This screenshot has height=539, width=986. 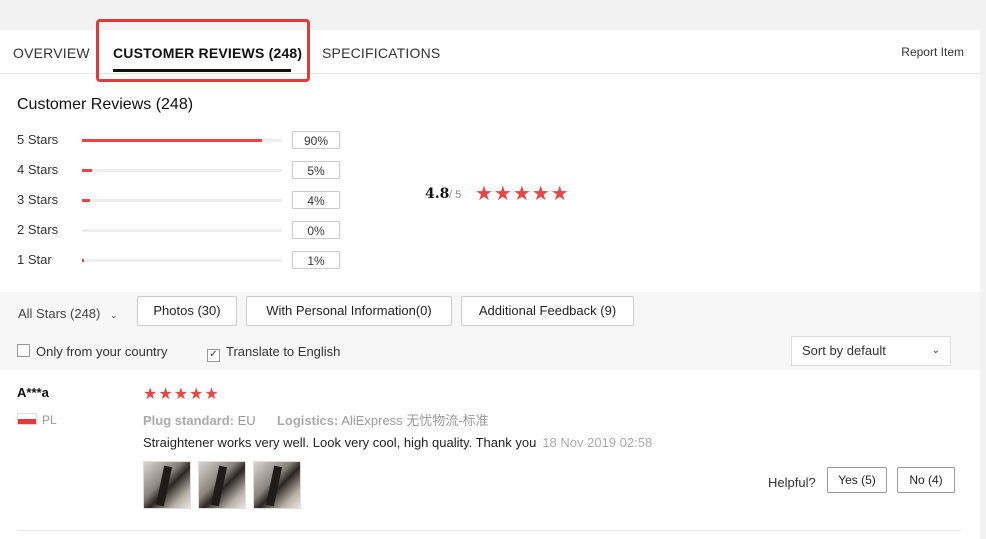 I want to click on report-item-link: Report Item, so click(x=932, y=52).